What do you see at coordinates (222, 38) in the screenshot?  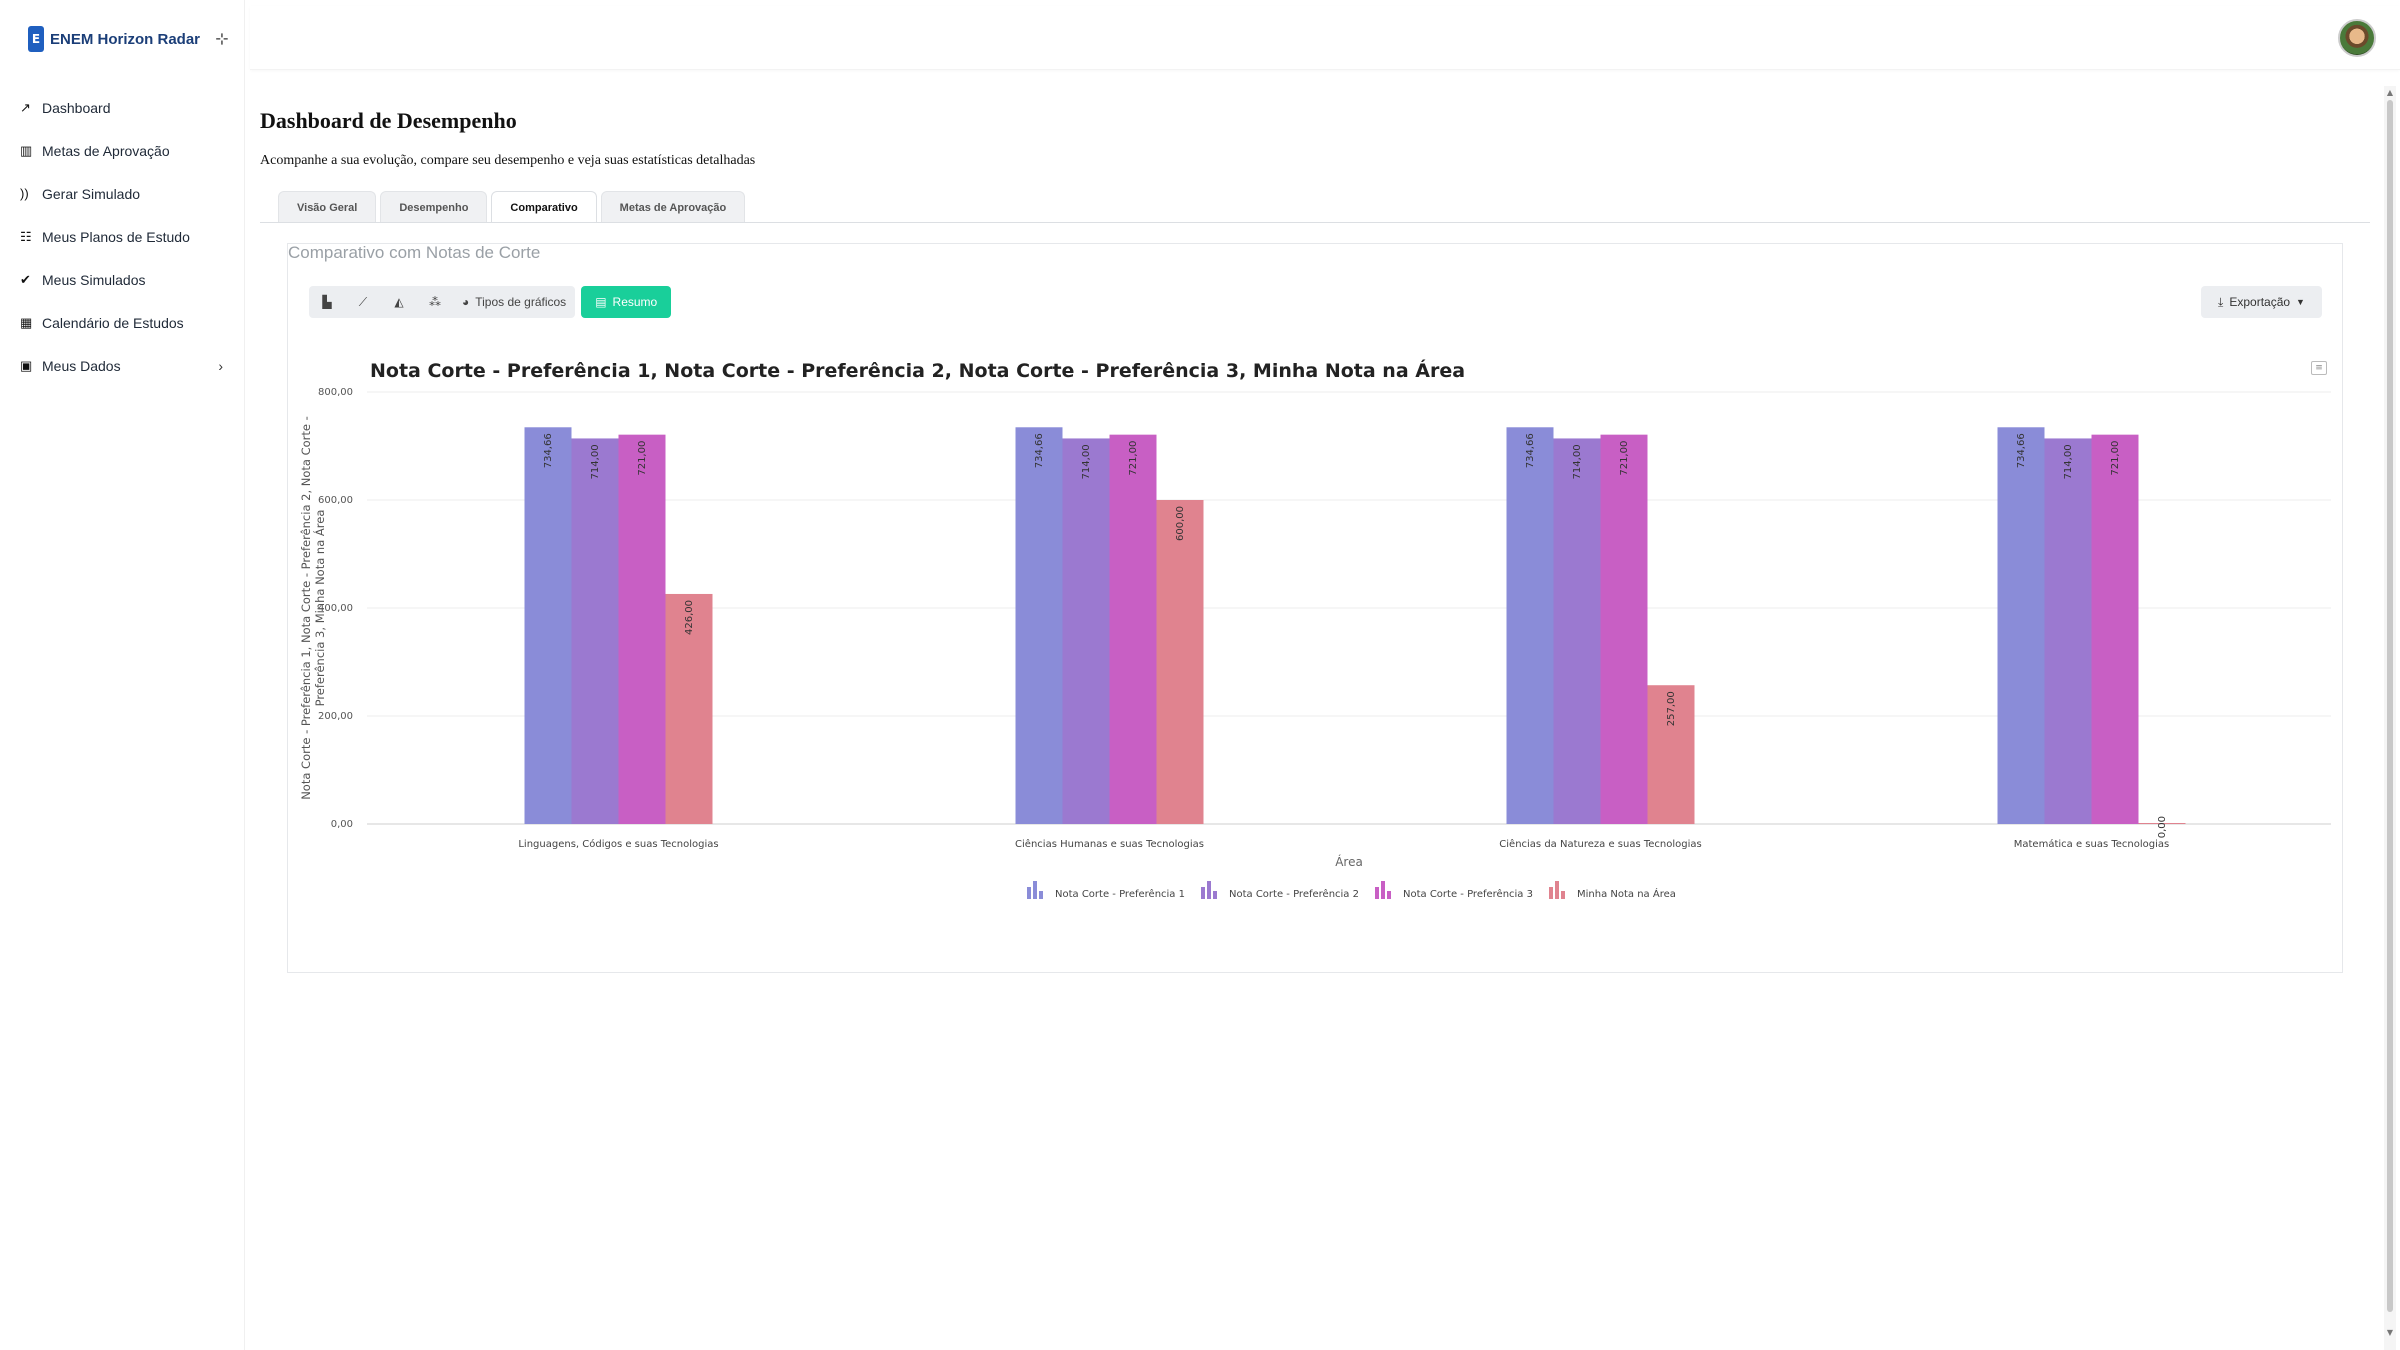 I see `collapse-sidebar-icon: ⊹` at bounding box center [222, 38].